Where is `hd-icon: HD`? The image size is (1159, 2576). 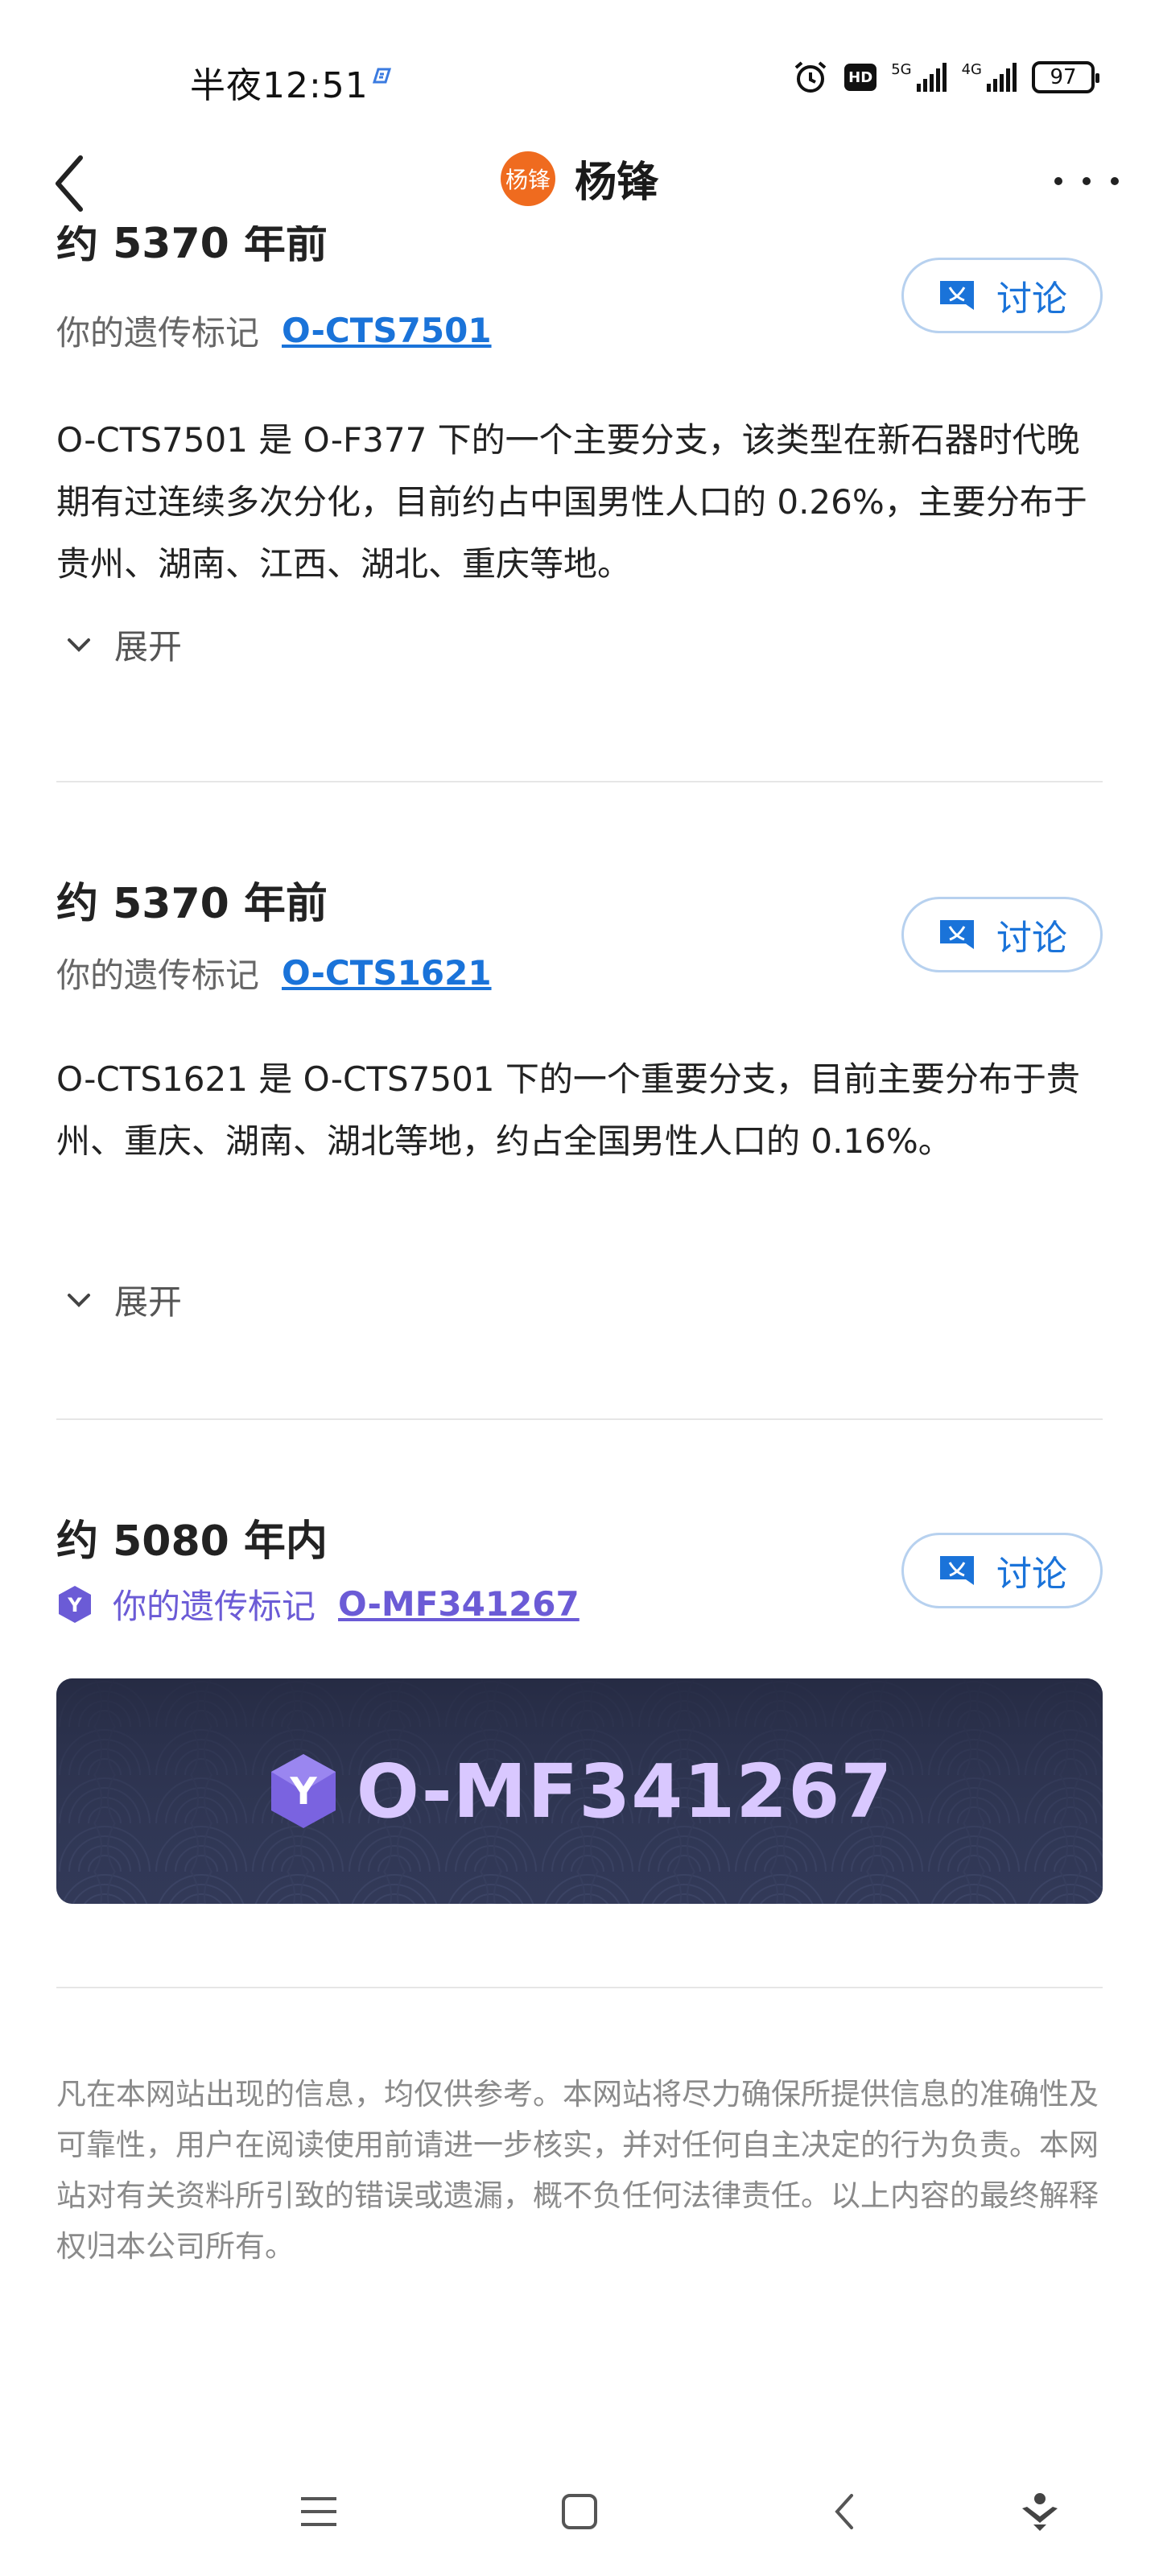
hd-icon: HD is located at coordinates (860, 77).